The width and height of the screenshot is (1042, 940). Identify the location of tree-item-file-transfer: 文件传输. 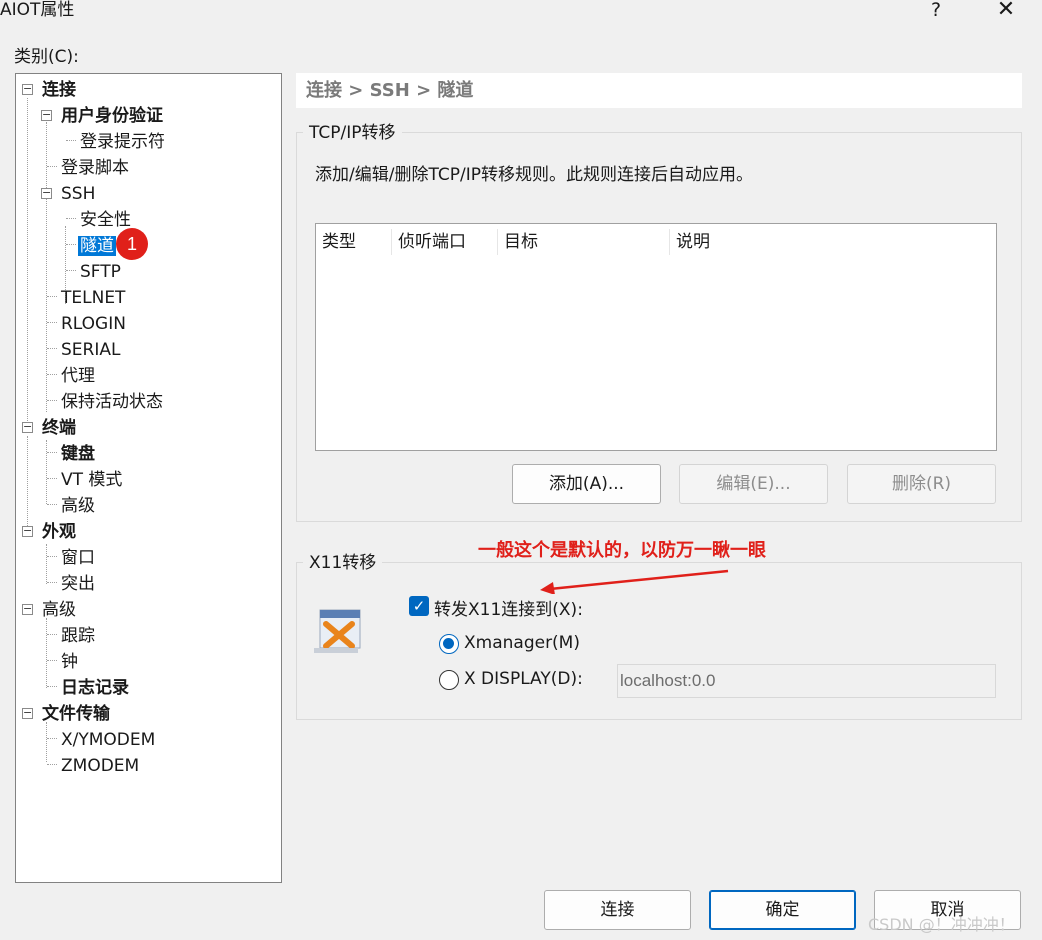
(76, 714).